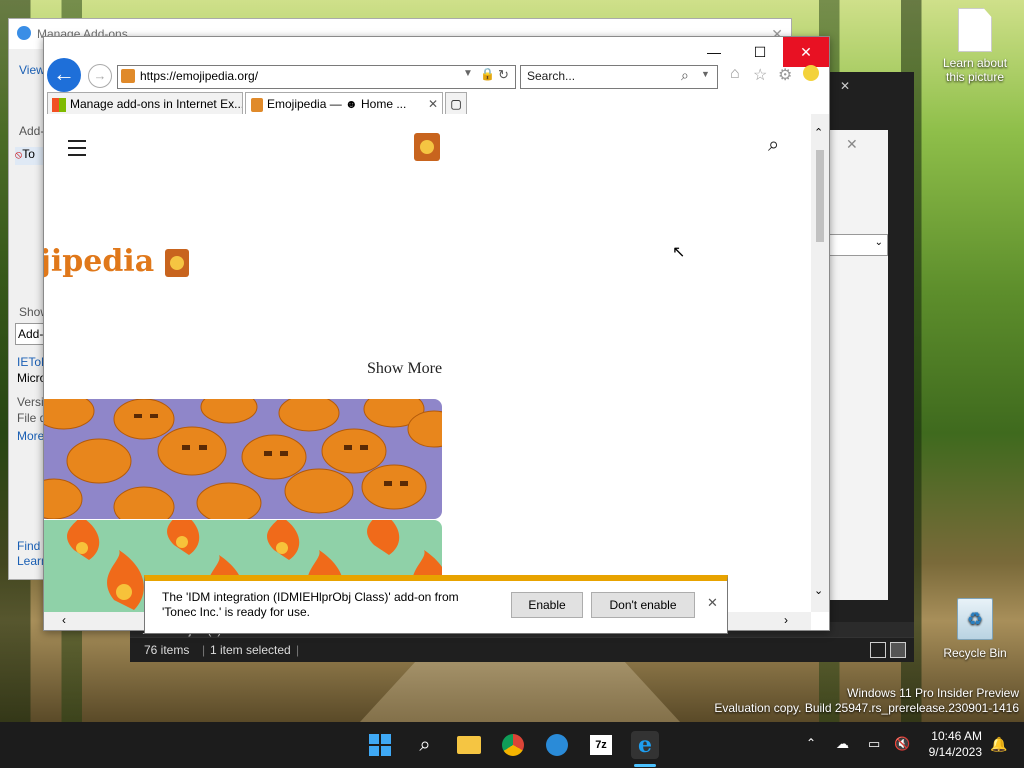  I want to click on start-icon, so click(380, 745).